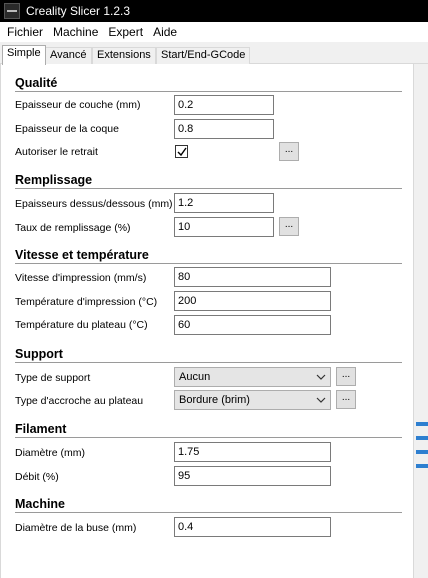 The height and width of the screenshot is (578, 428). Describe the element at coordinates (224, 129) in the screenshot. I see `shell-thickness-input: 0.8` at that location.